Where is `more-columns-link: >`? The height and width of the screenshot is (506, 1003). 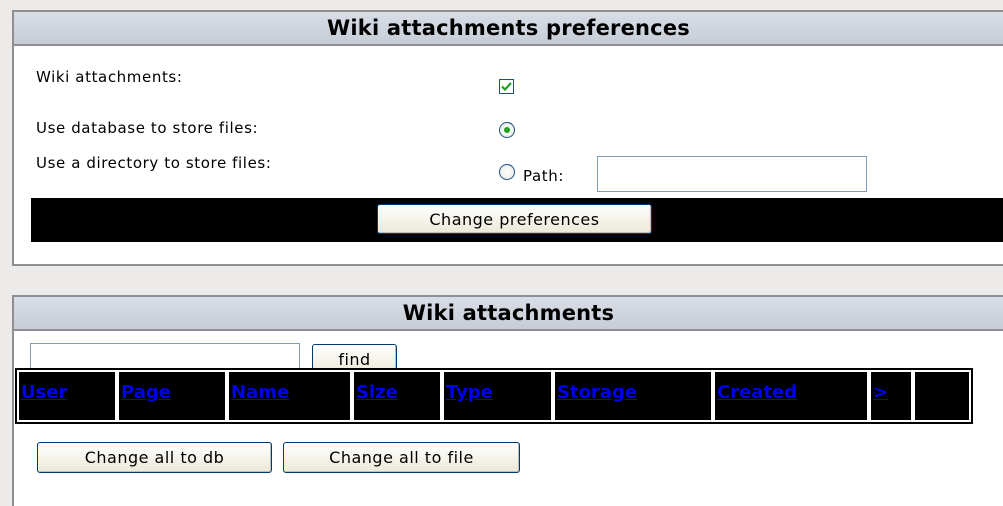
more-columns-link: > is located at coordinates (880, 392).